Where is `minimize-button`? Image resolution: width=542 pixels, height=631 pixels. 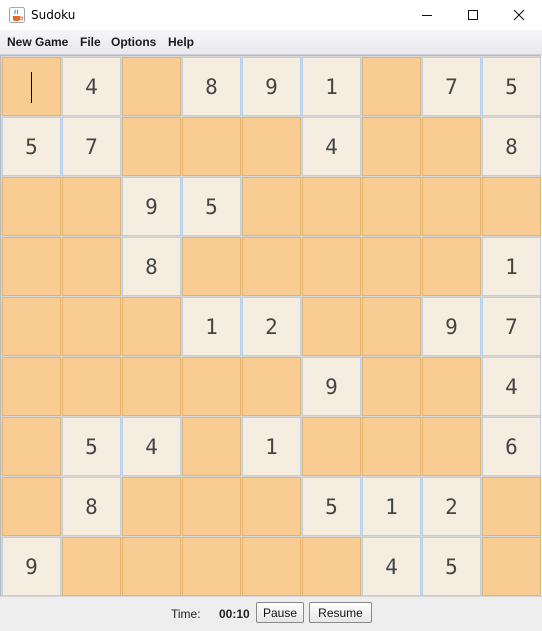
minimize-button is located at coordinates (427, 15).